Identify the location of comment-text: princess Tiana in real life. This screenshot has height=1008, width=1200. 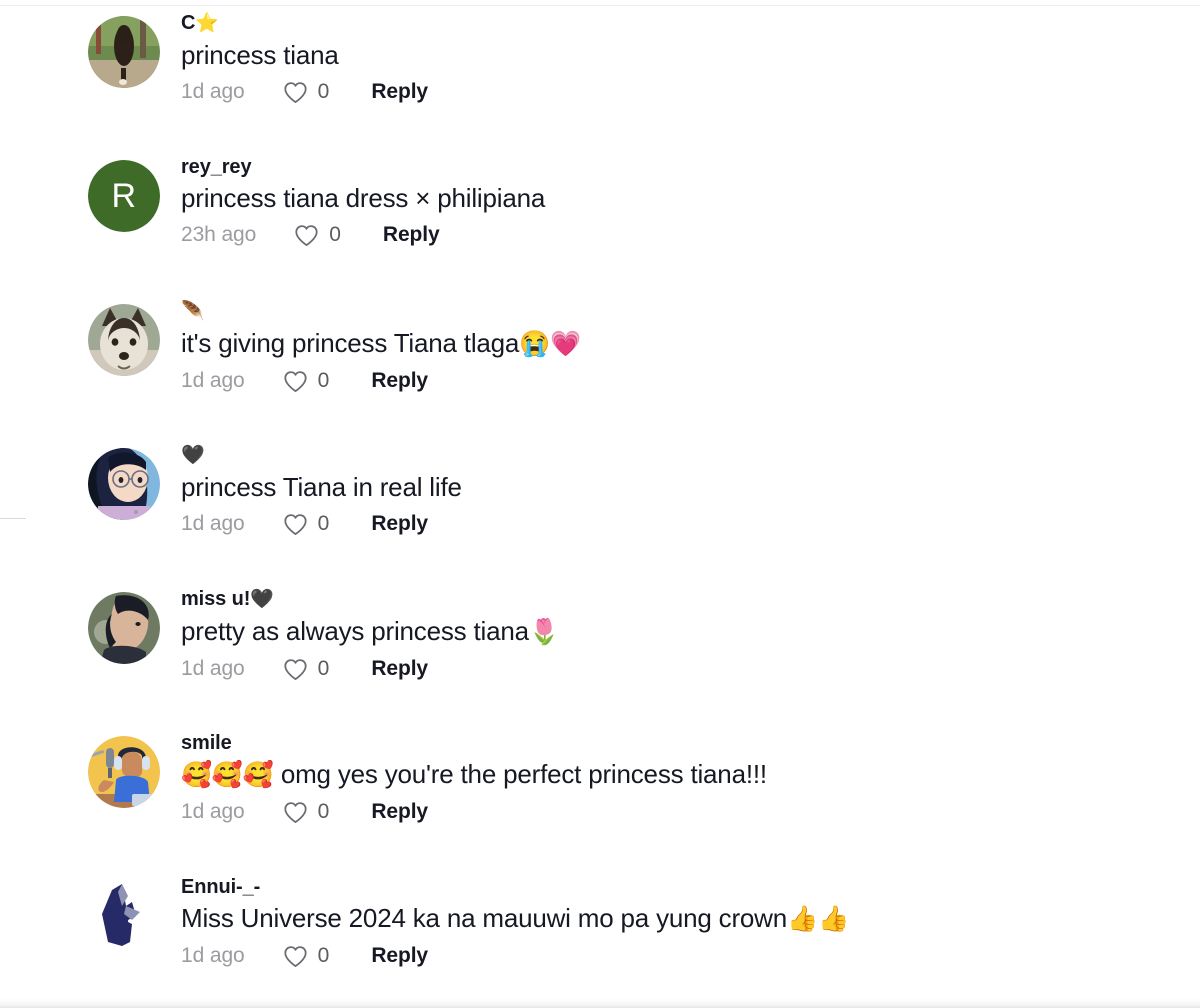
(690, 487).